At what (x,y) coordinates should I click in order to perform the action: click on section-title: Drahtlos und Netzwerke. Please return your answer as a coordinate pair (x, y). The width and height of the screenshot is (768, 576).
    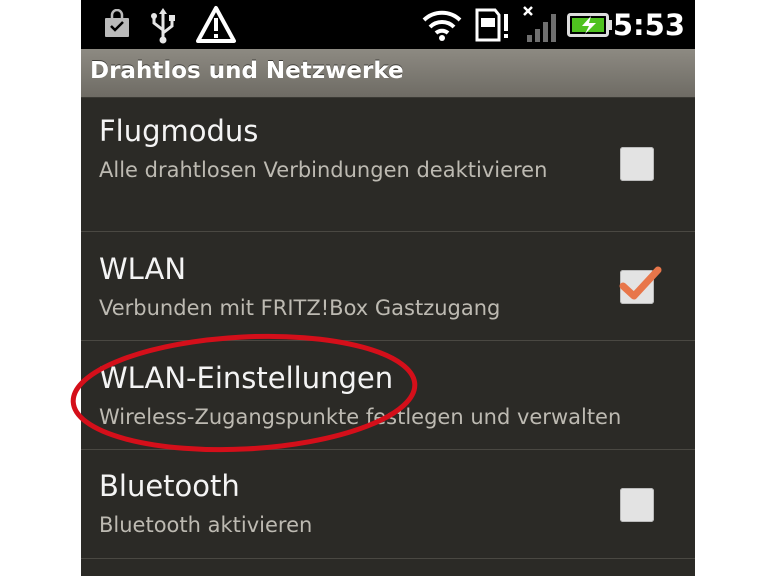
    Looking at the image, I should click on (247, 71).